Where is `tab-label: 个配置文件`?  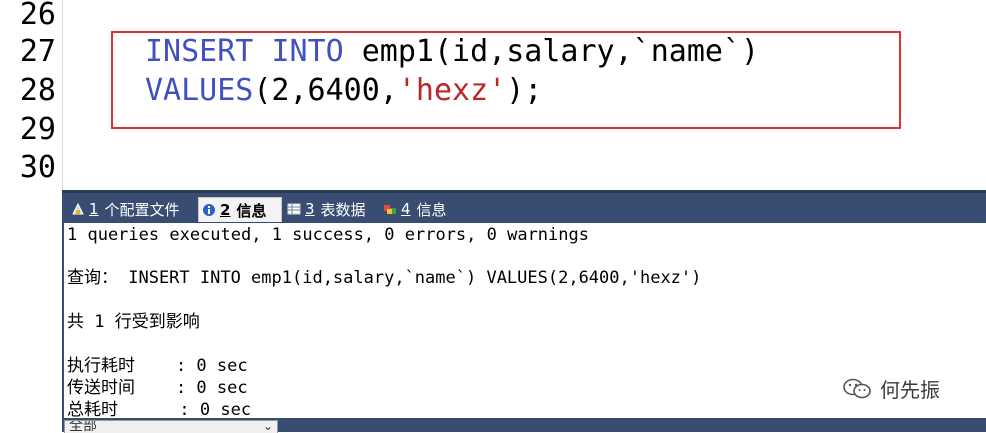
tab-label: 个配置文件 is located at coordinates (142, 209).